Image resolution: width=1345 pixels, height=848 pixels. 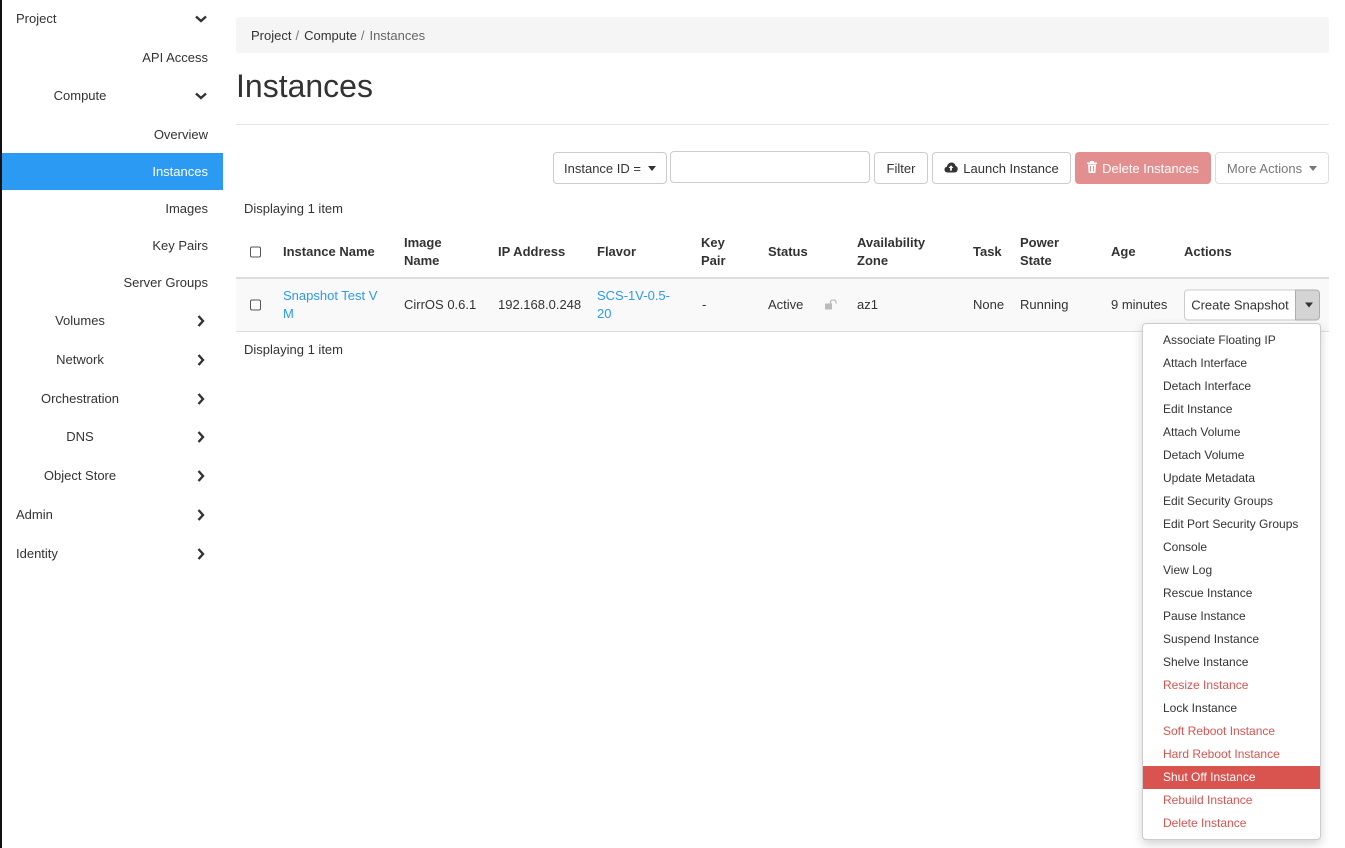 What do you see at coordinates (540, 304) in the screenshot?
I see `ip-address-cell: 192.168.0.248` at bounding box center [540, 304].